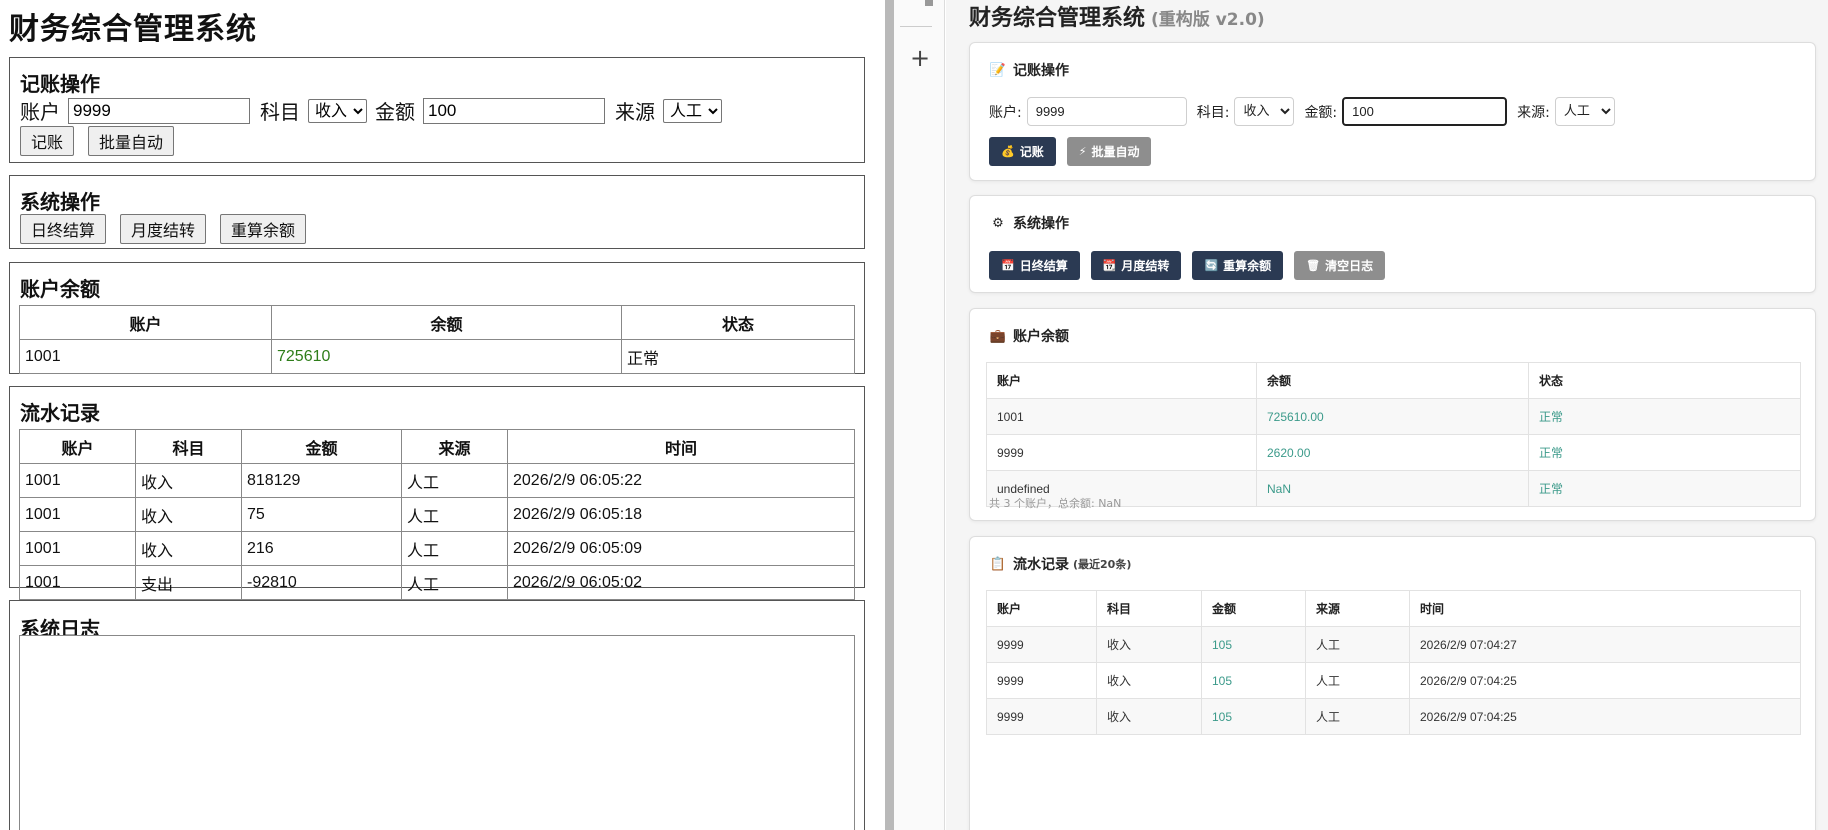  Describe the element at coordinates (1253, 716) in the screenshot. I see `cell: 105` at that location.